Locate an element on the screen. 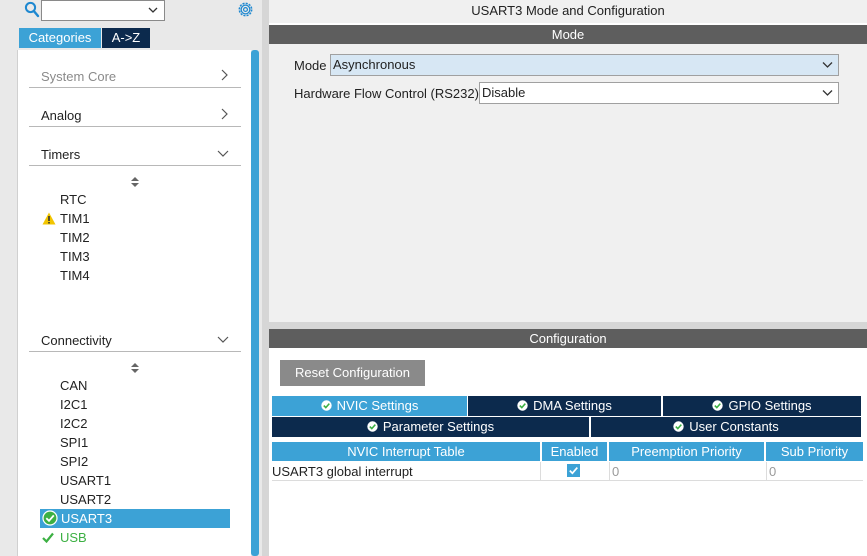 Image resolution: width=867 pixels, height=556 pixels. column-header-enabled: Enabled is located at coordinates (574, 451).